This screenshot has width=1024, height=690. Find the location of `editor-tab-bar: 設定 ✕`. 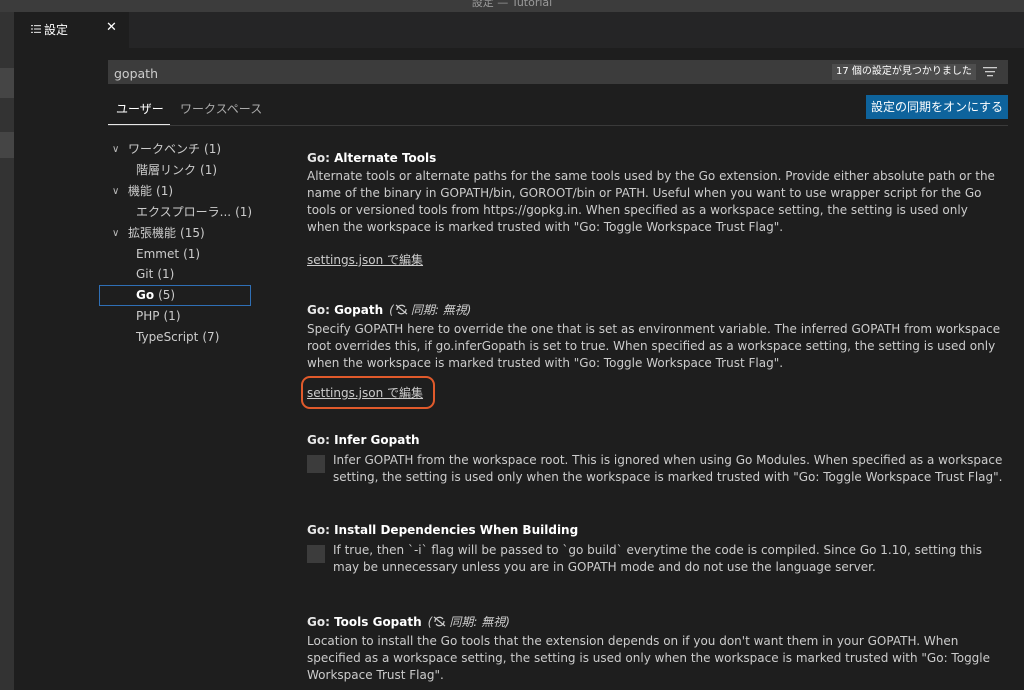

editor-tab-bar: 設定 ✕ is located at coordinates (519, 30).